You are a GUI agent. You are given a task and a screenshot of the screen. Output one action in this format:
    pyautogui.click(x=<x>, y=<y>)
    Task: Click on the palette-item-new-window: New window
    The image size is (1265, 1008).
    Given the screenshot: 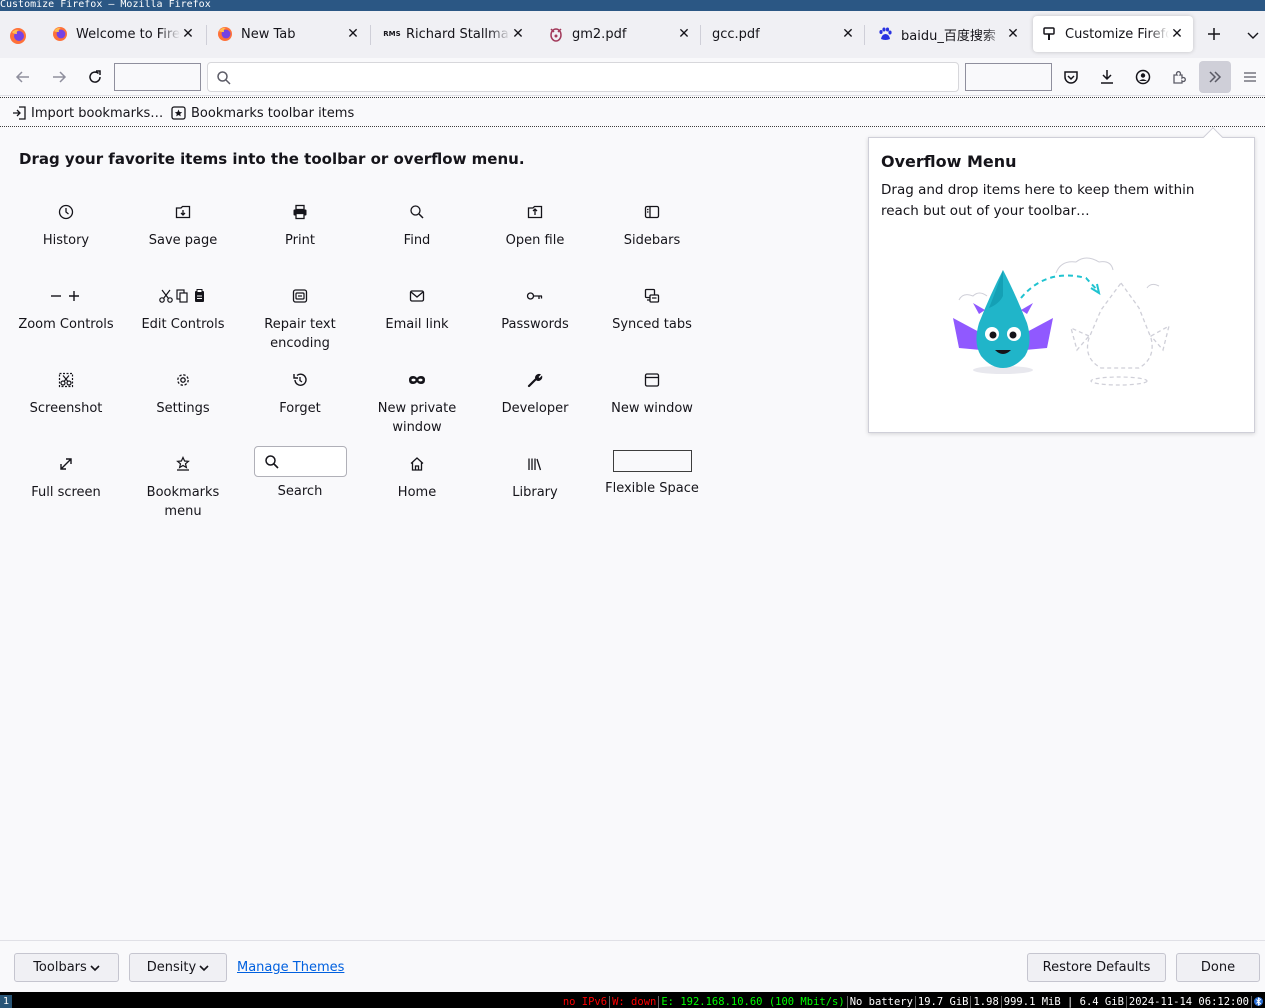 What is the action you would take?
    pyautogui.click(x=652, y=394)
    